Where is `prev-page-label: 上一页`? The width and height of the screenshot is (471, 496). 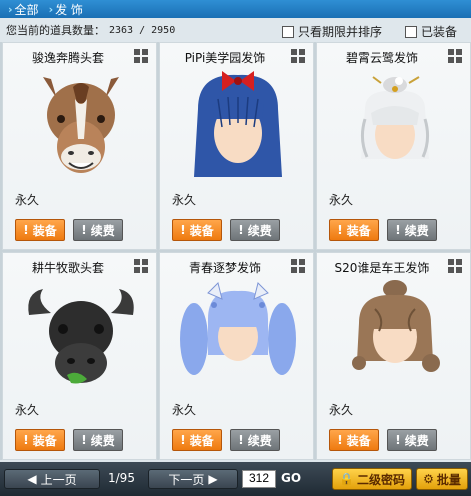 prev-page-label: 上一页 is located at coordinates (58, 479).